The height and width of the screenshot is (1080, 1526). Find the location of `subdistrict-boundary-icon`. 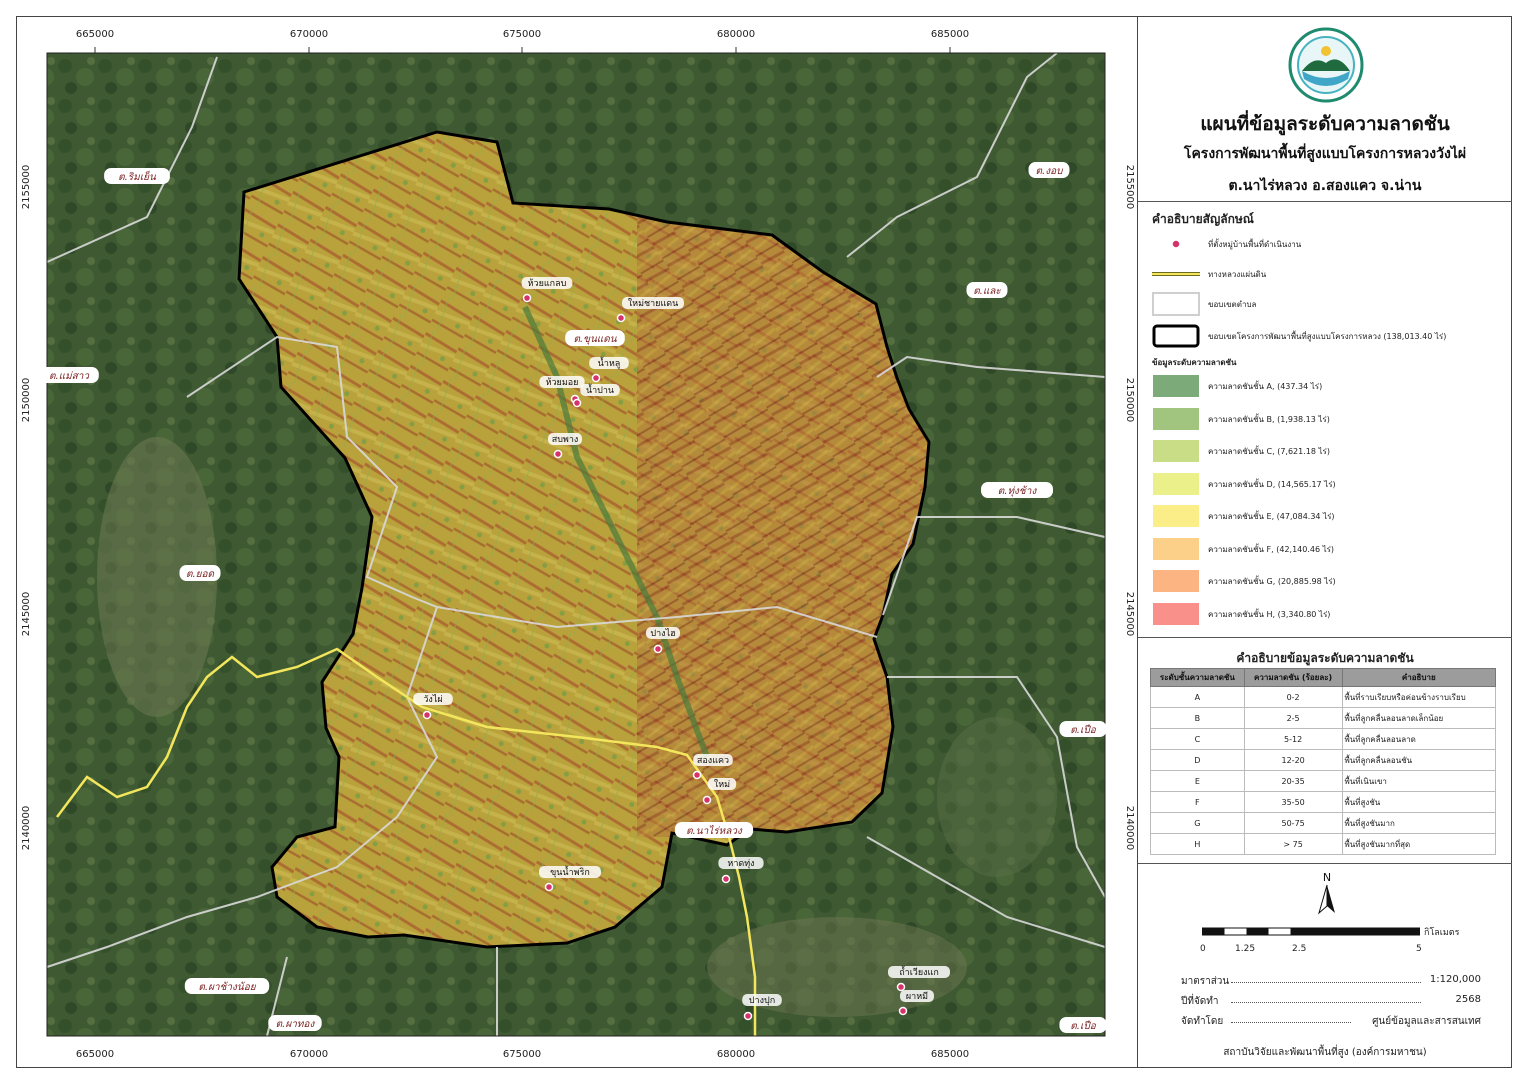

subdistrict-boundary-icon is located at coordinates (1176, 304).